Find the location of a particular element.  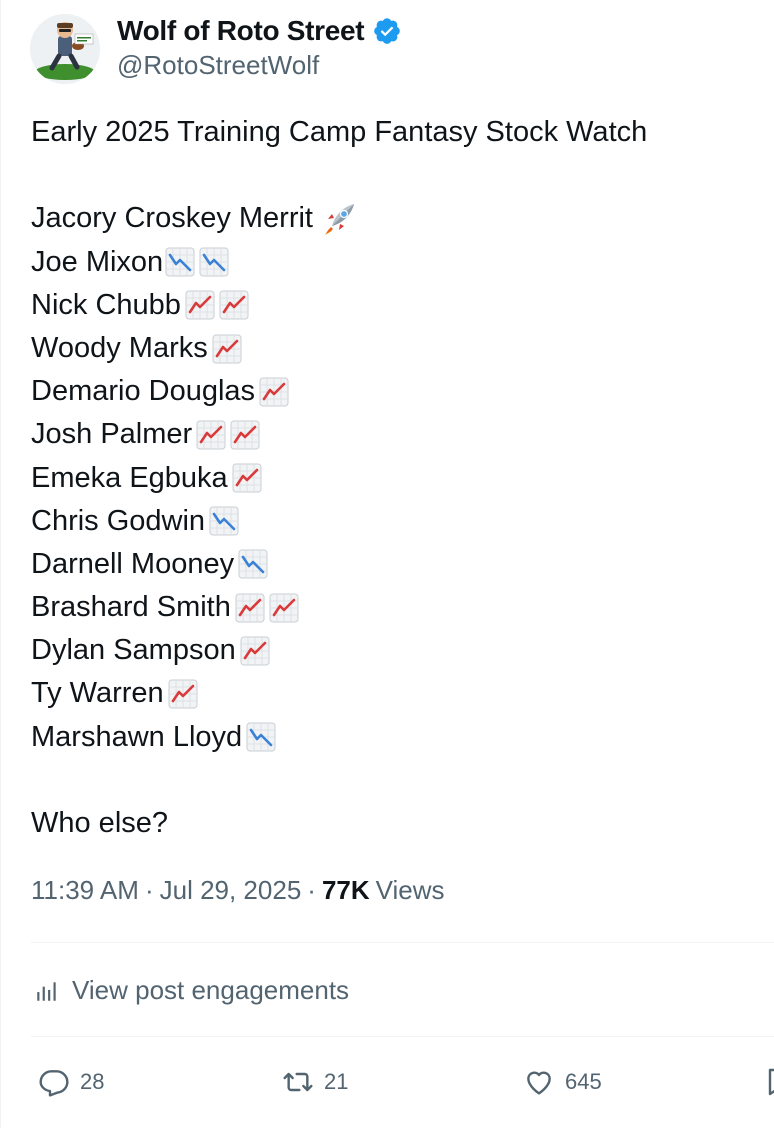

player-name: Demario Douglas is located at coordinates (143, 391).